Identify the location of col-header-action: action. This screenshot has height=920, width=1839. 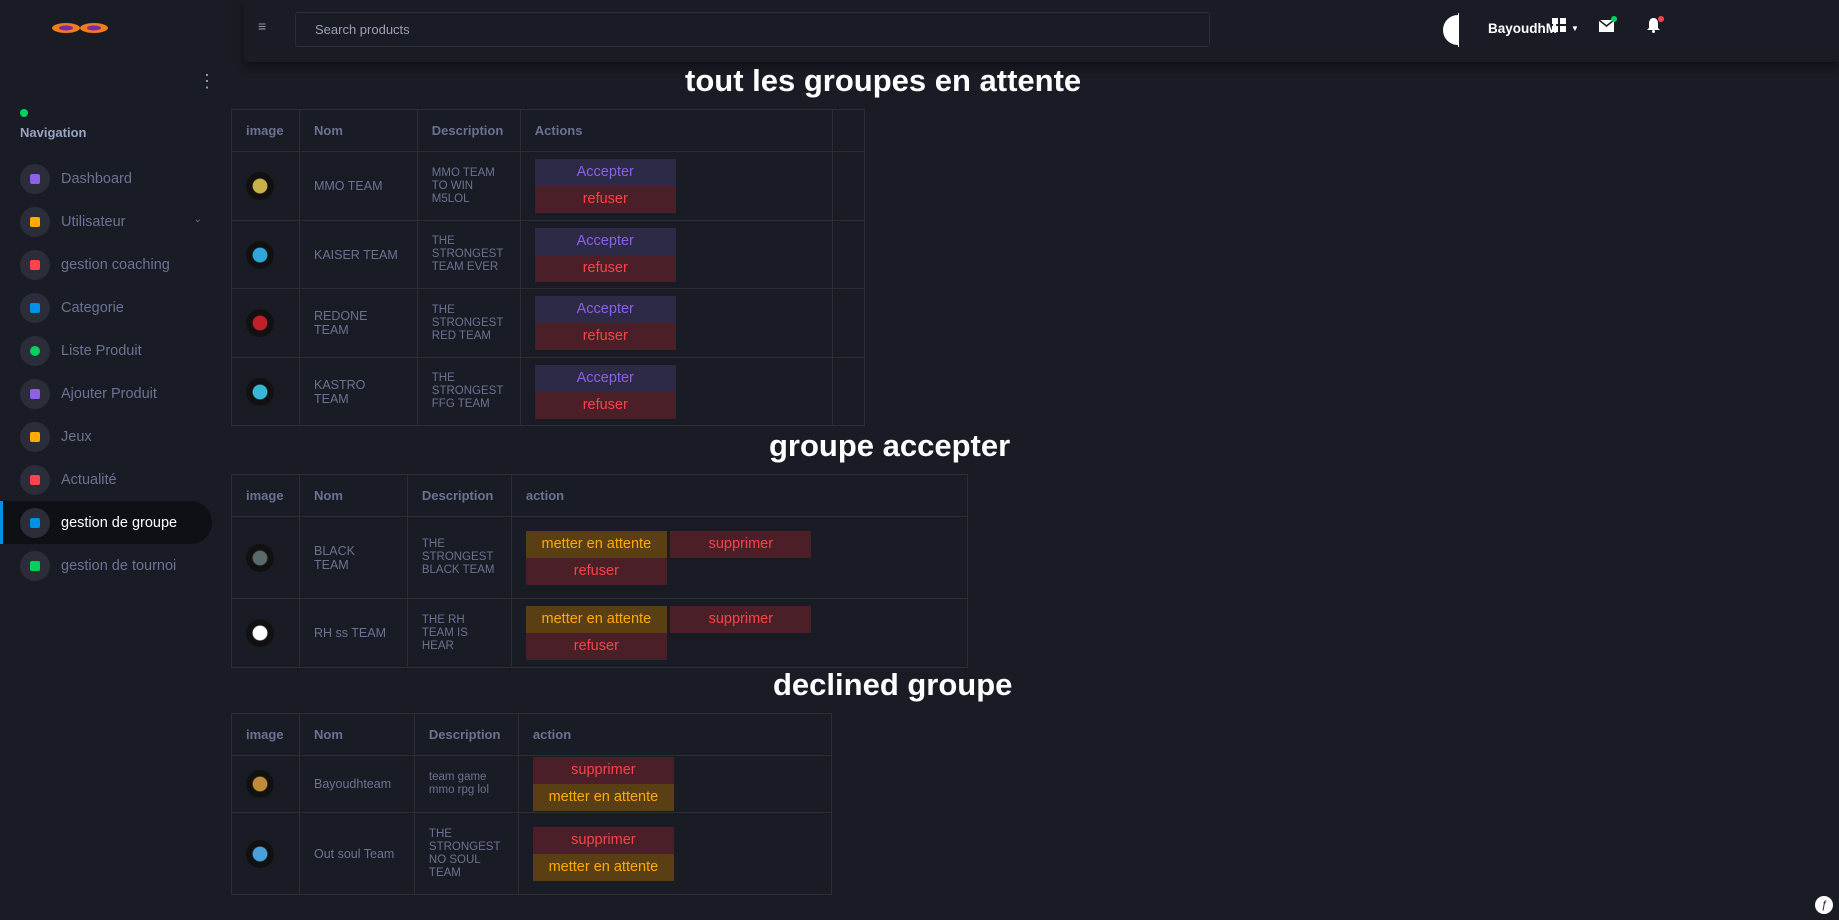
(739, 495).